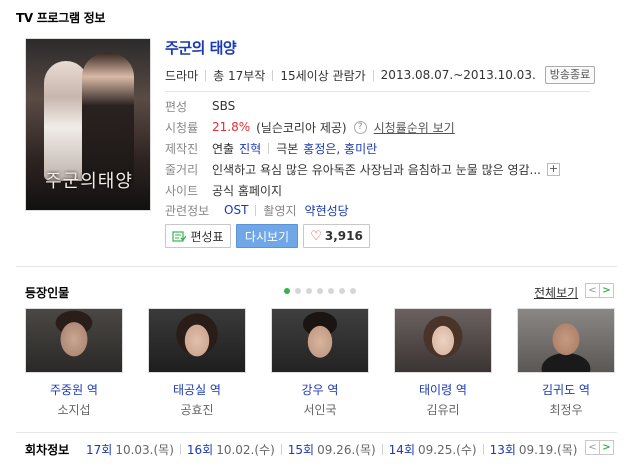  Describe the element at coordinates (503, 449) in the screenshot. I see `episode-link: 13회` at that location.